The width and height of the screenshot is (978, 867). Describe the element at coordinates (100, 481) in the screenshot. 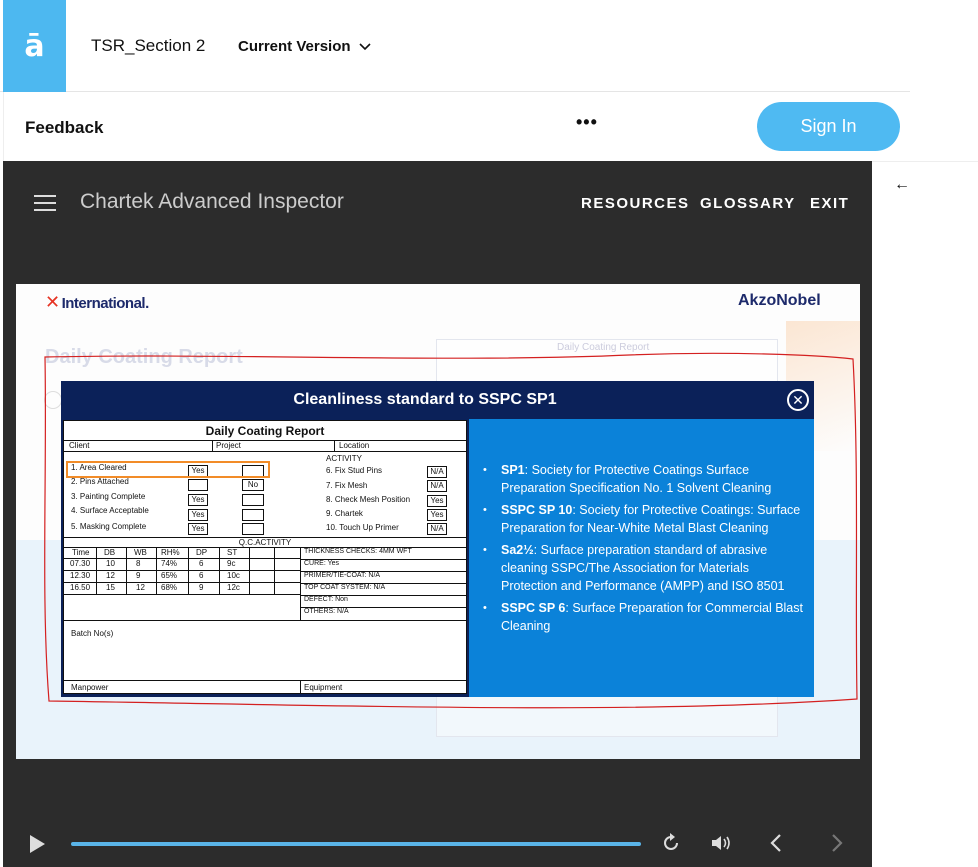

I see `form-item-2: 2. Pins Attached` at that location.